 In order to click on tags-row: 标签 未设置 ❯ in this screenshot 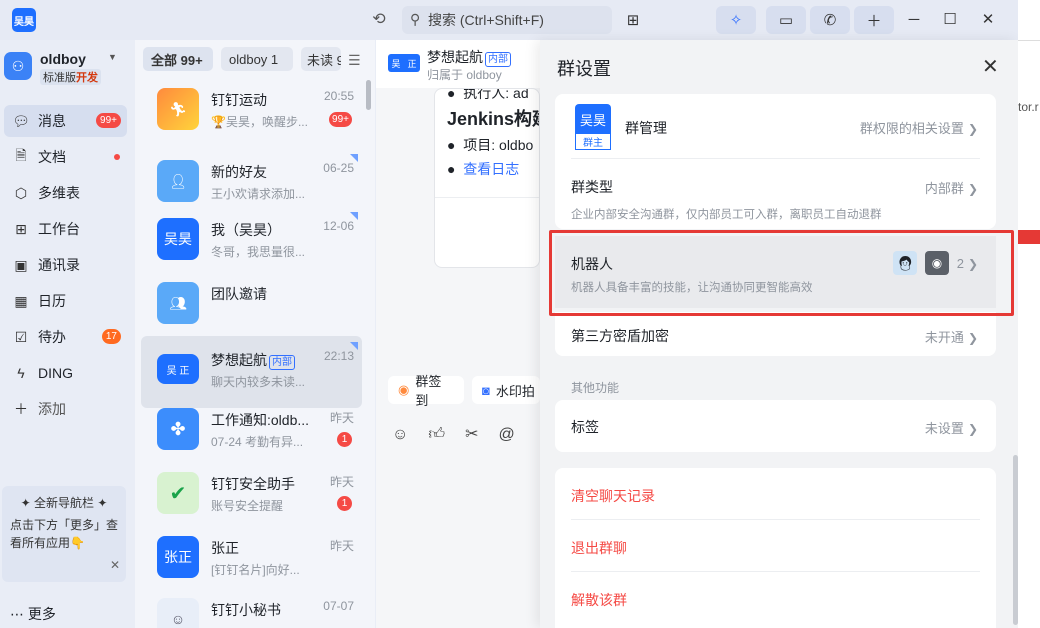, I will do `click(775, 426)`.